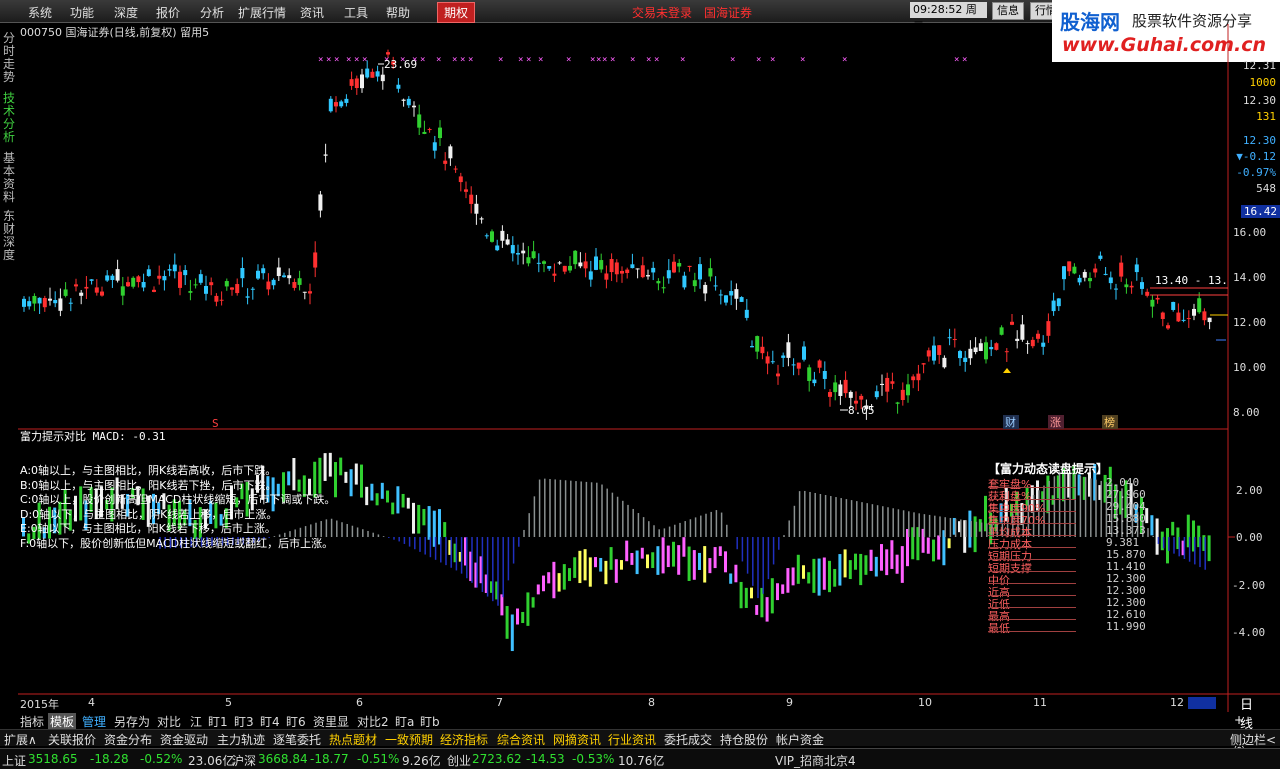 The width and height of the screenshot is (1280, 769). Describe the element at coordinates (632, 739) in the screenshot. I see `tab-industry-news: 行业资讯` at that location.